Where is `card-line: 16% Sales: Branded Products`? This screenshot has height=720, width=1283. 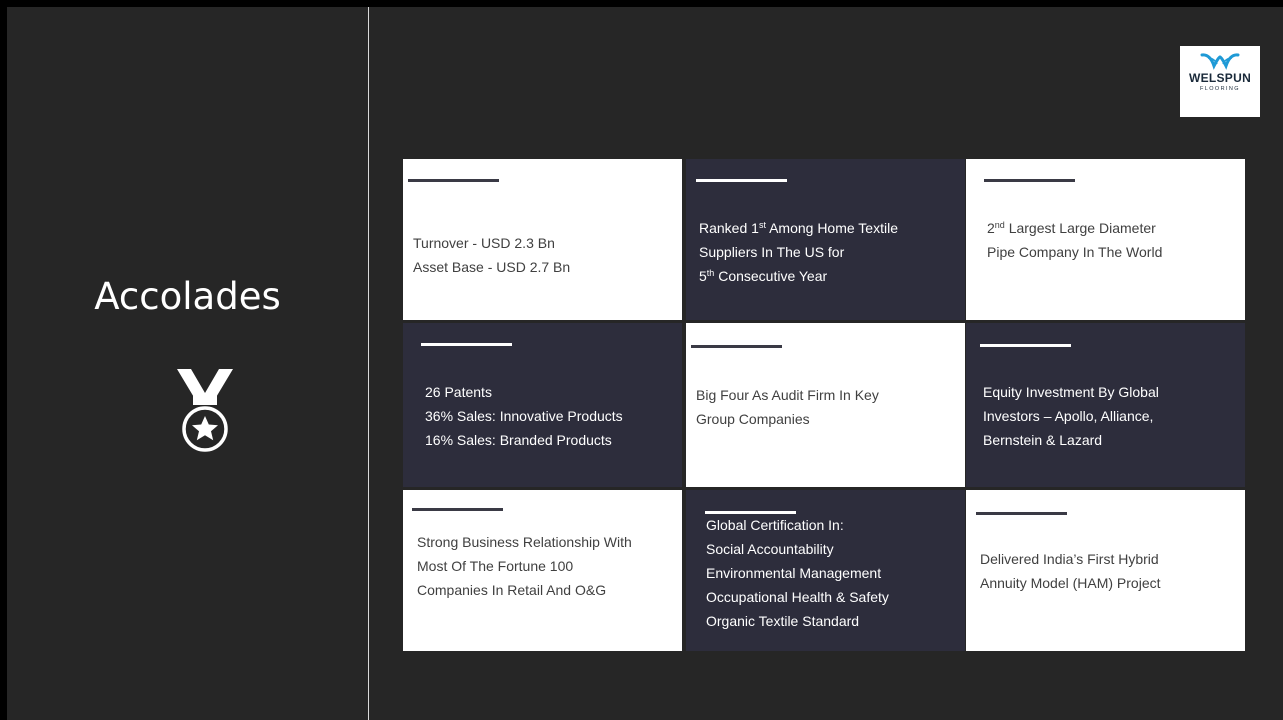
card-line: 16% Sales: Branded Products is located at coordinates (518, 440).